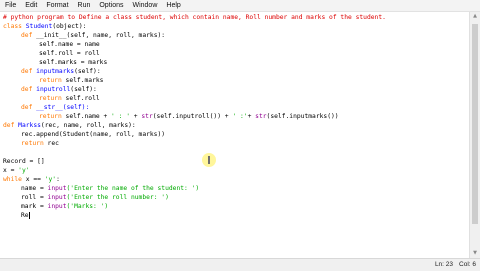 This screenshot has height=271, width=480. What do you see at coordinates (121, 116) in the screenshot?
I see `string-literal: '` at bounding box center [121, 116].